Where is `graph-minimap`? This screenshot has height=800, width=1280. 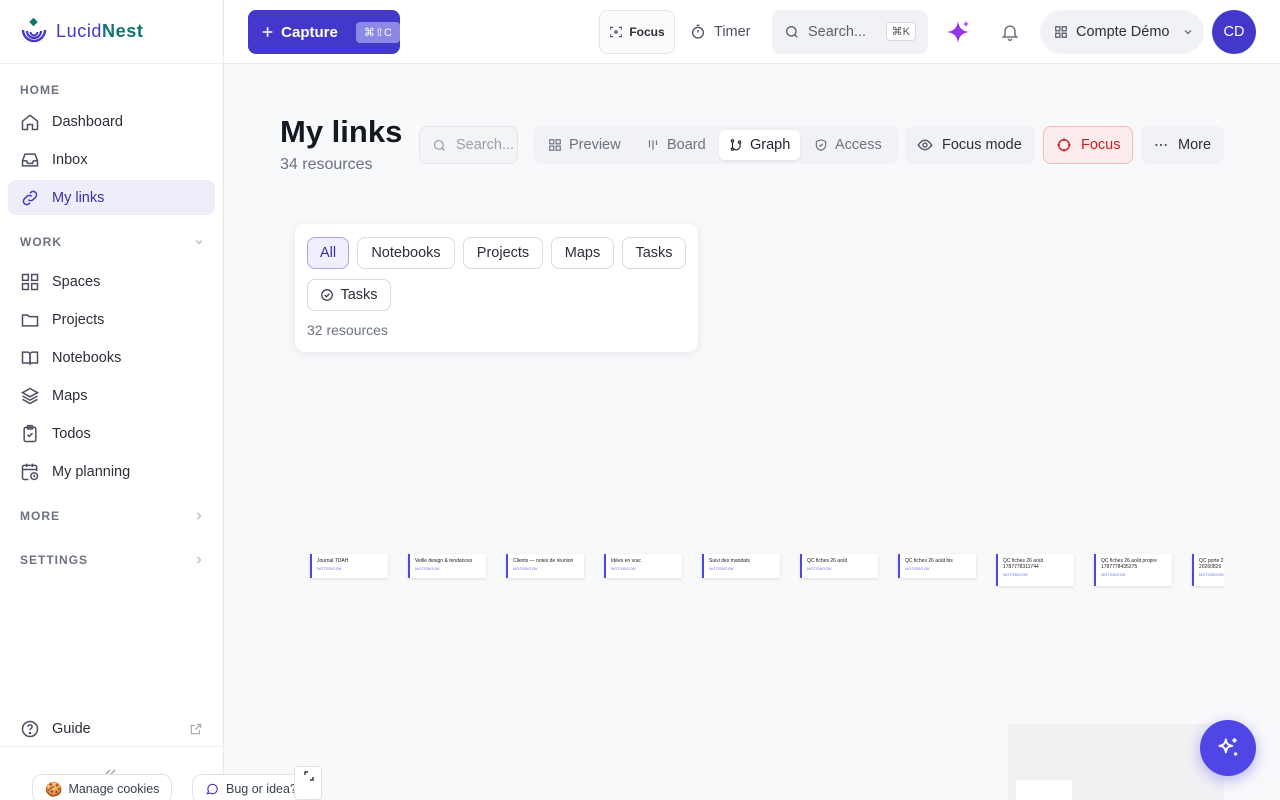 graph-minimap is located at coordinates (1116, 762).